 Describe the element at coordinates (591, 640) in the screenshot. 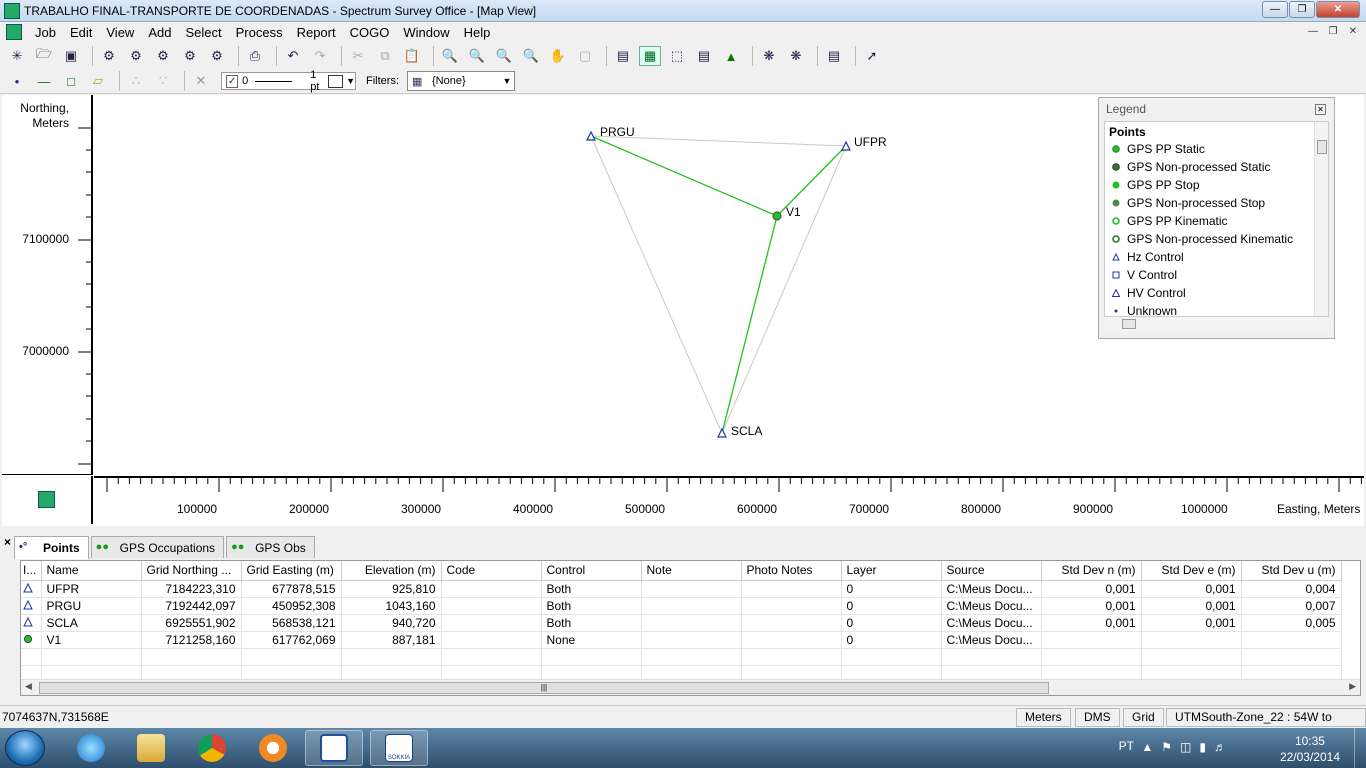

I see `table-cell: None` at that location.